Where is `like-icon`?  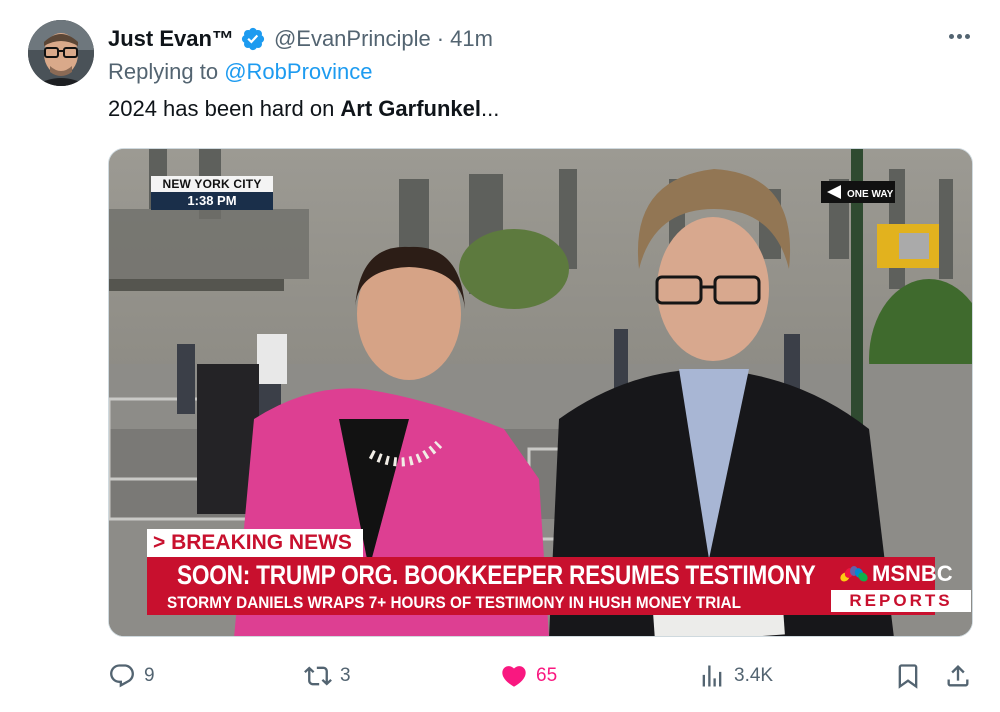 like-icon is located at coordinates (514, 676).